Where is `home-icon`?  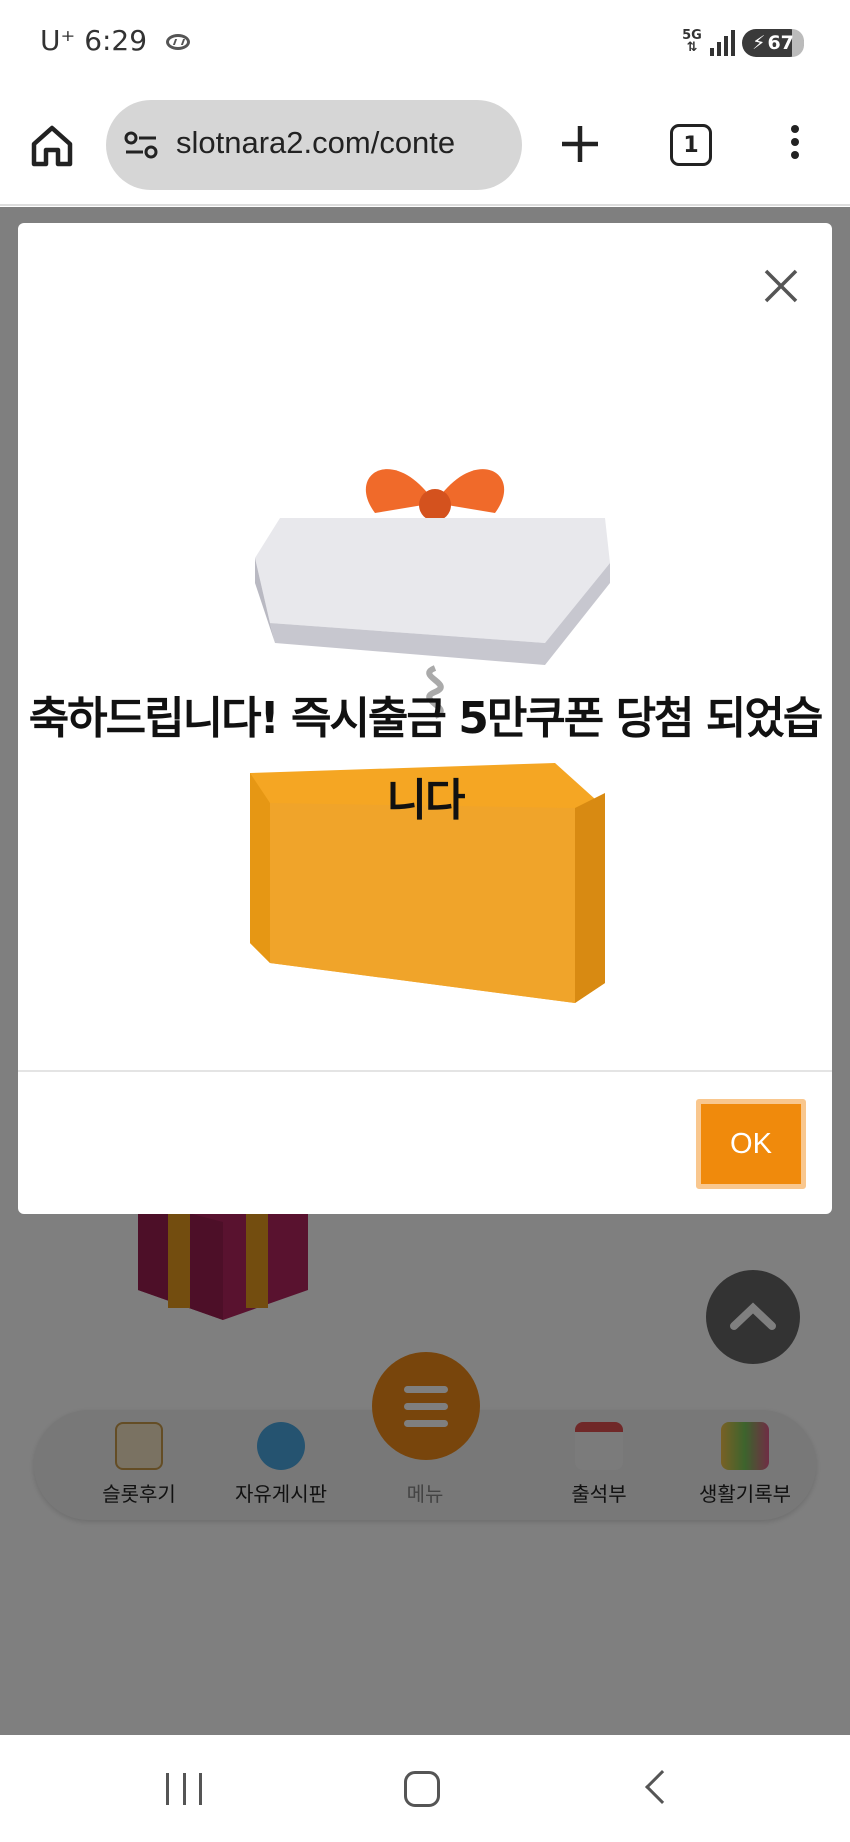
home-icon is located at coordinates (52, 146).